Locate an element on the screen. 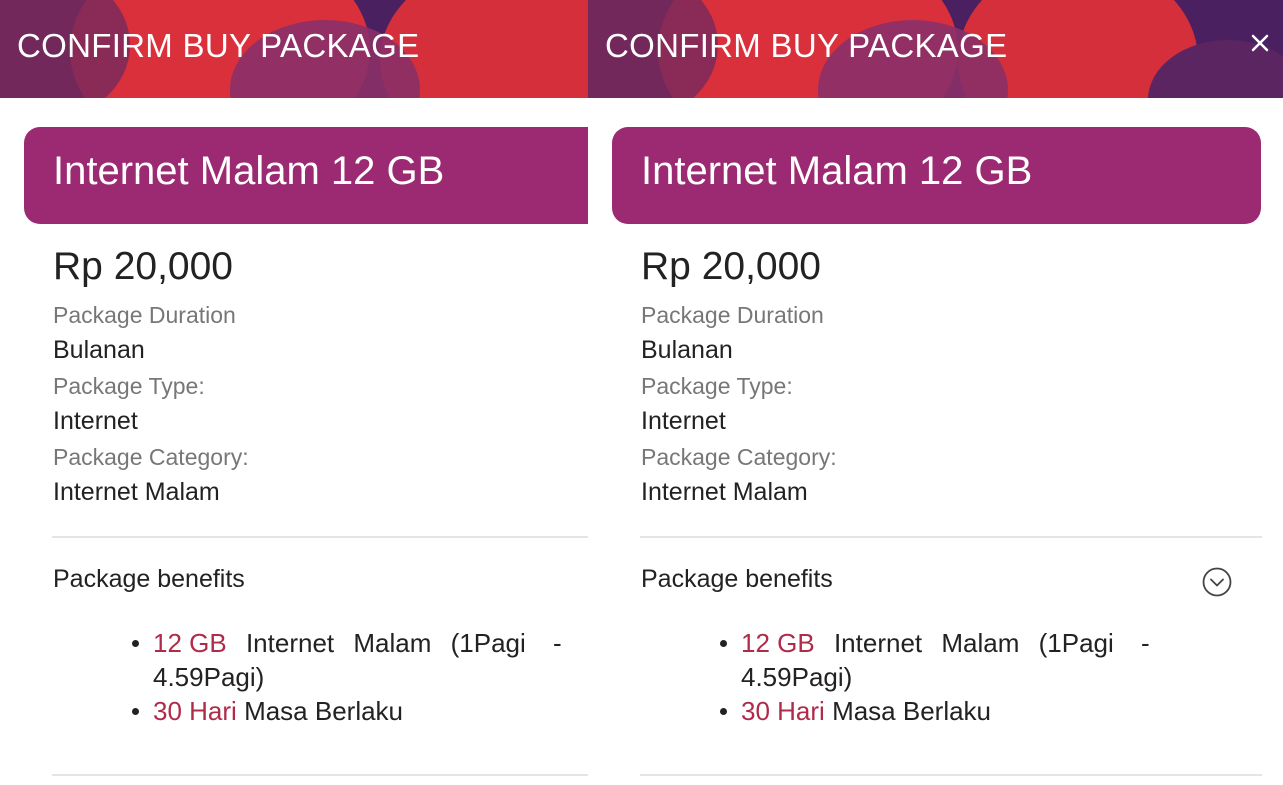 The height and width of the screenshot is (785, 1283). chevron-down-circle-icon is located at coordinates (1217, 582).